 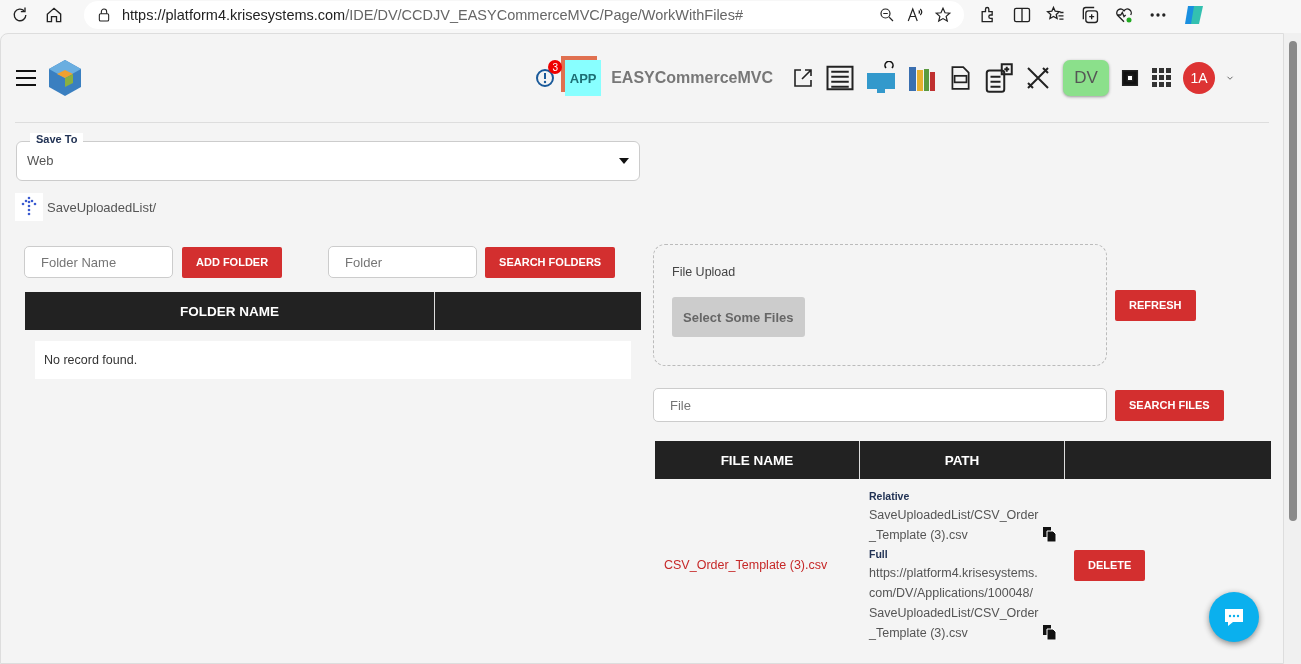 I want to click on path-label: Full, so click(x=879, y=554).